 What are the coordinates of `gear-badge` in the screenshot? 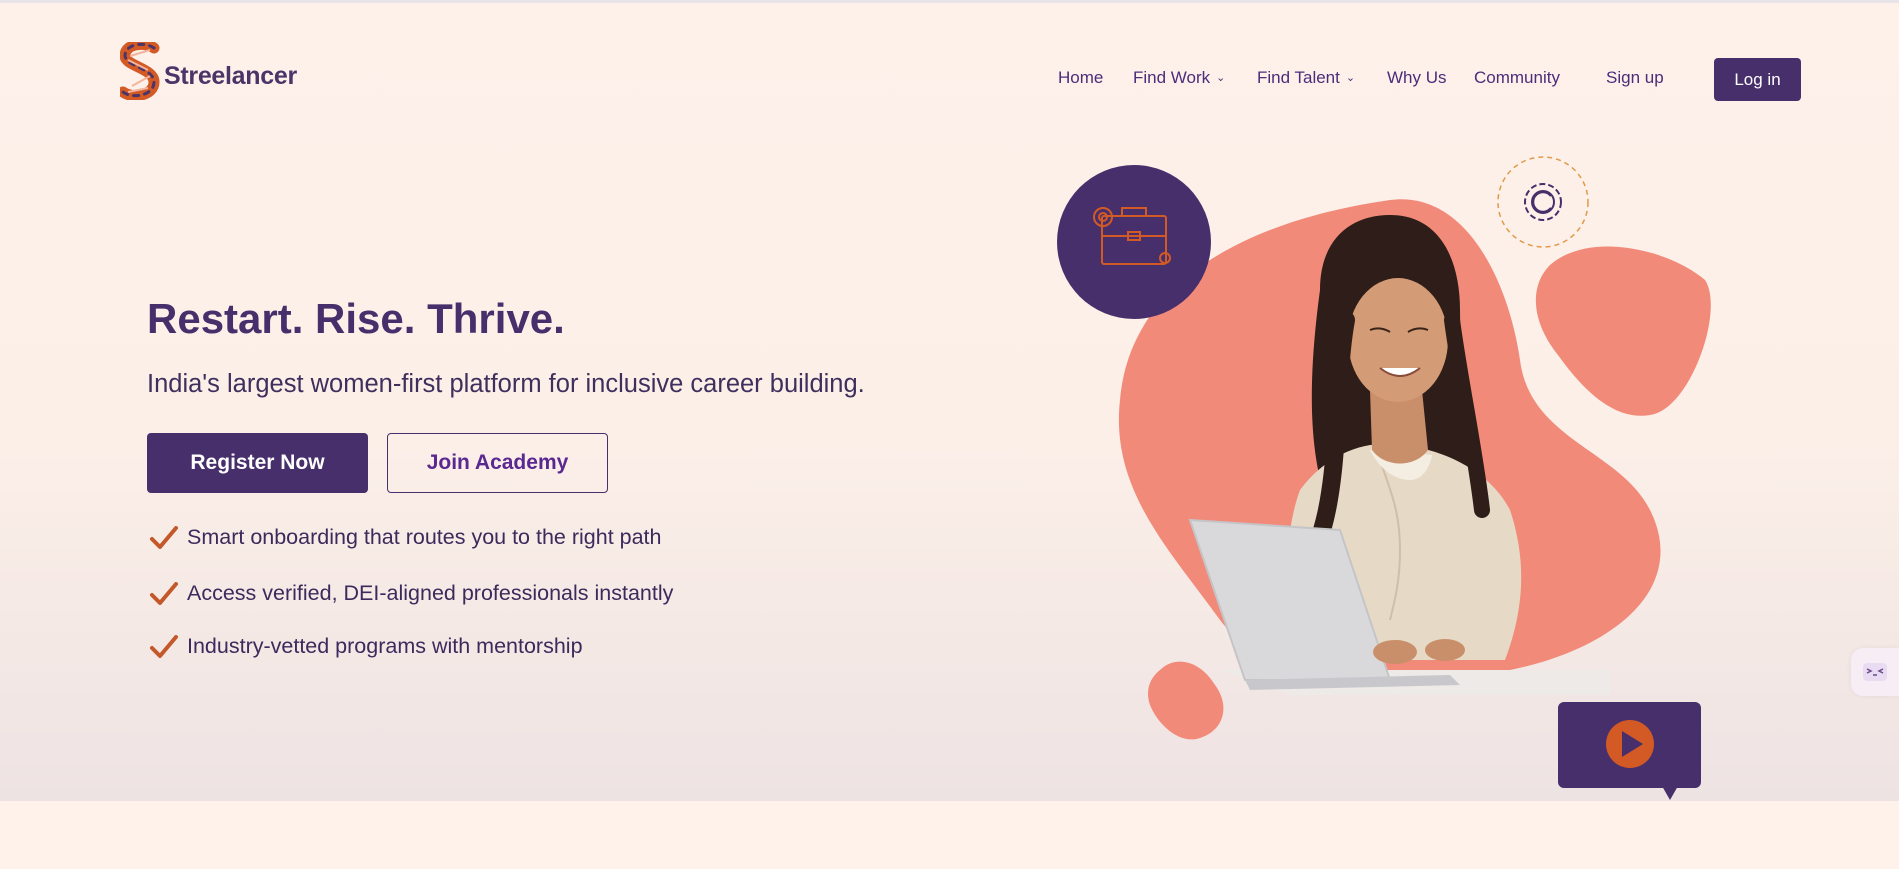 It's located at (1543, 202).